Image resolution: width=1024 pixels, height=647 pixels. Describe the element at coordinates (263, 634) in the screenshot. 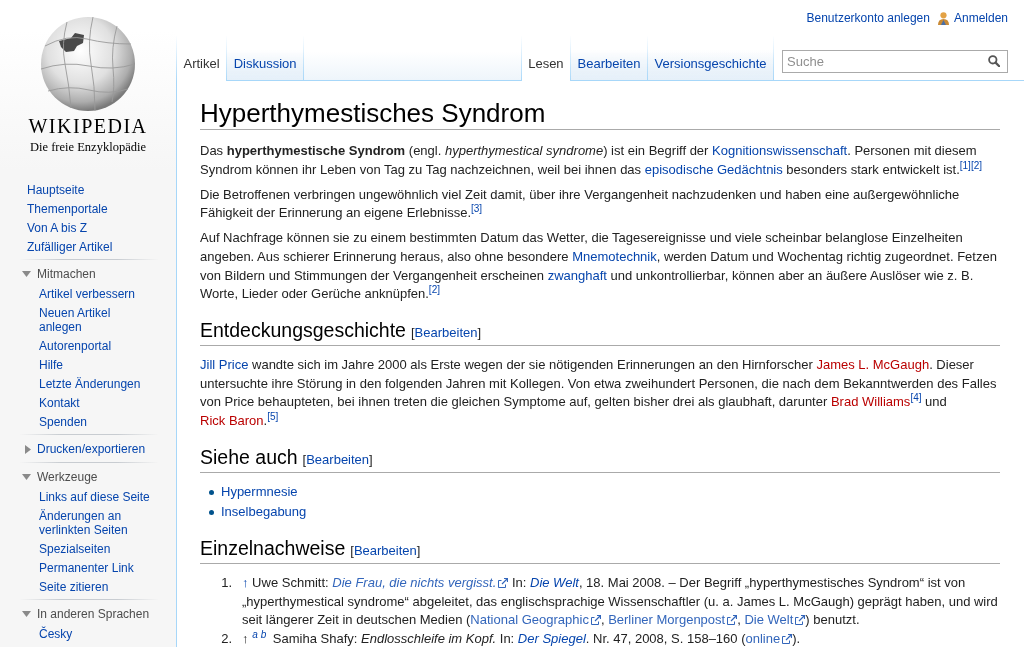

I see `backlink: b` at that location.